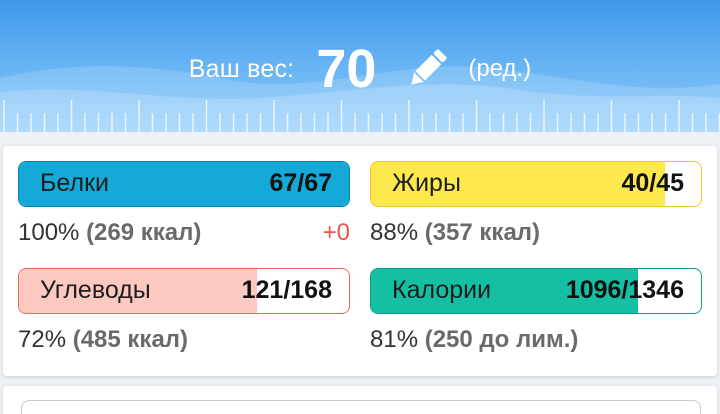  Describe the element at coordinates (394, 339) in the screenshot. I see `macro-percent-calories: 81%` at that location.